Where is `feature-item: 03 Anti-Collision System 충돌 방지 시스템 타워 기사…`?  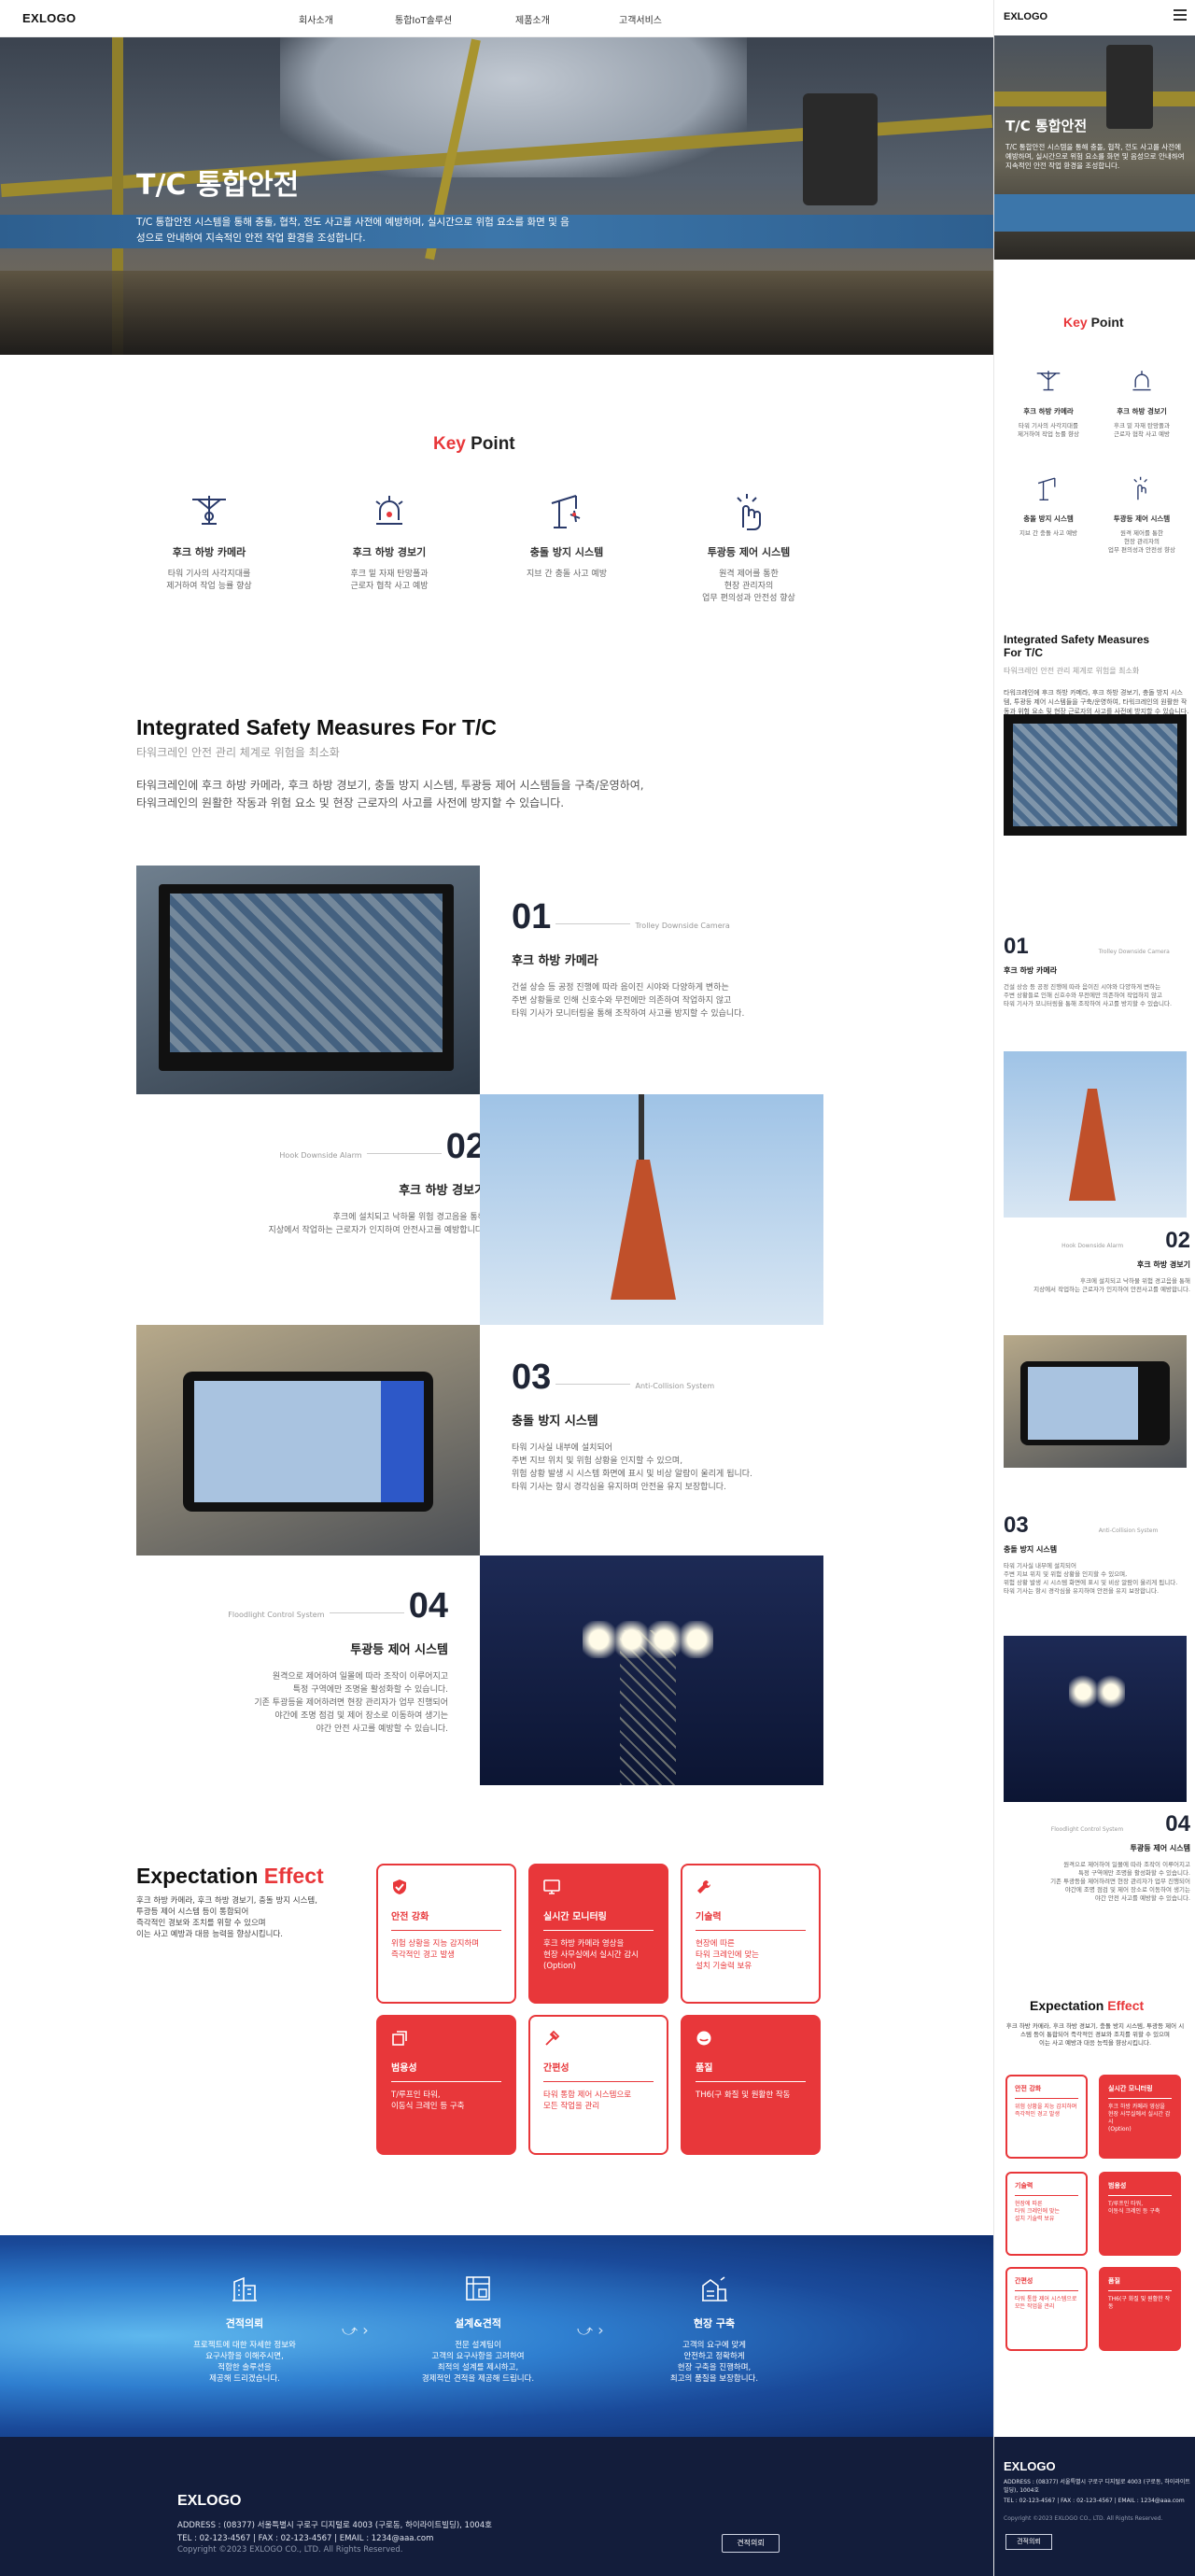 feature-item: 03 Anti-Collision System 충돌 방지 시스템 타워 기사… is located at coordinates (666, 1426).